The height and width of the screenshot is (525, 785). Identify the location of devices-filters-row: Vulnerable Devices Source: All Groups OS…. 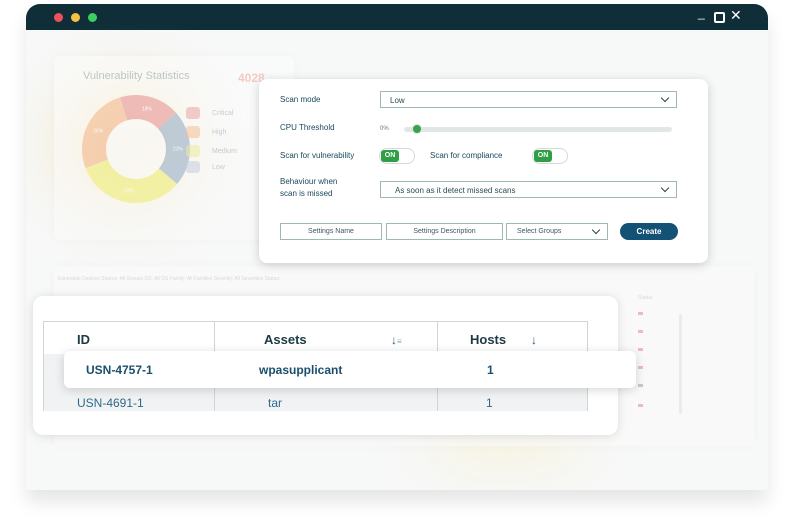
(169, 279).